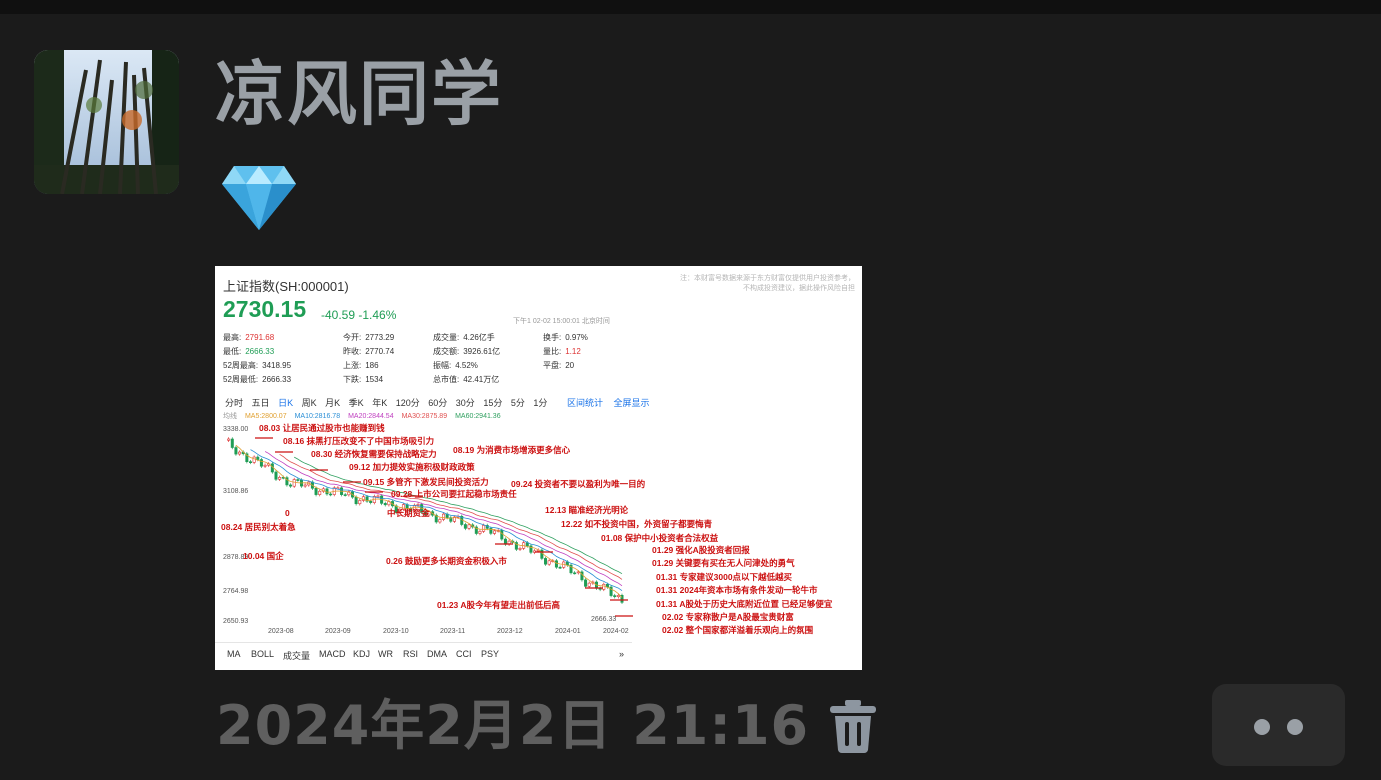 Image resolution: width=1381 pixels, height=780 pixels. Describe the element at coordinates (410, 654) in the screenshot. I see `tab-indicator: RSI` at that location.